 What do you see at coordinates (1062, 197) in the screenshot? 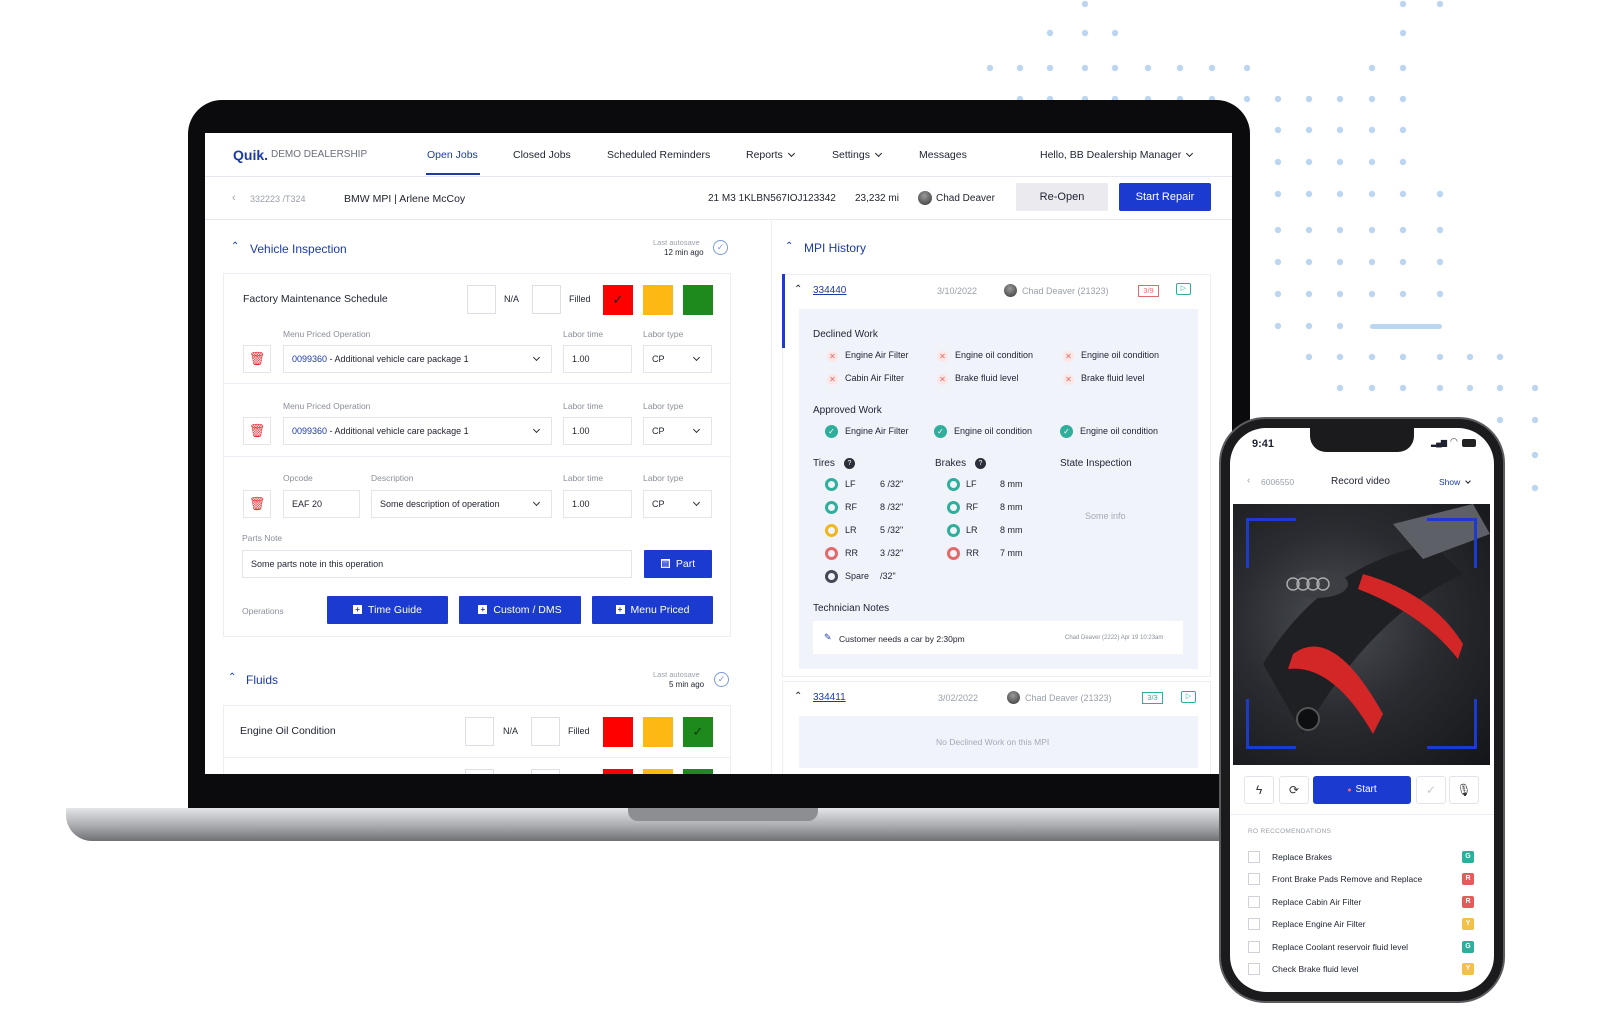
I see `reopen-button: Re-Open` at bounding box center [1062, 197].